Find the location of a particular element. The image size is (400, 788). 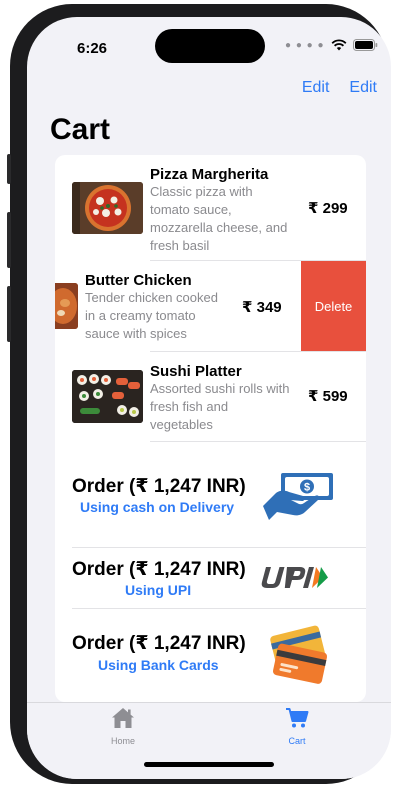

cart-icon is located at coordinates (297, 718).